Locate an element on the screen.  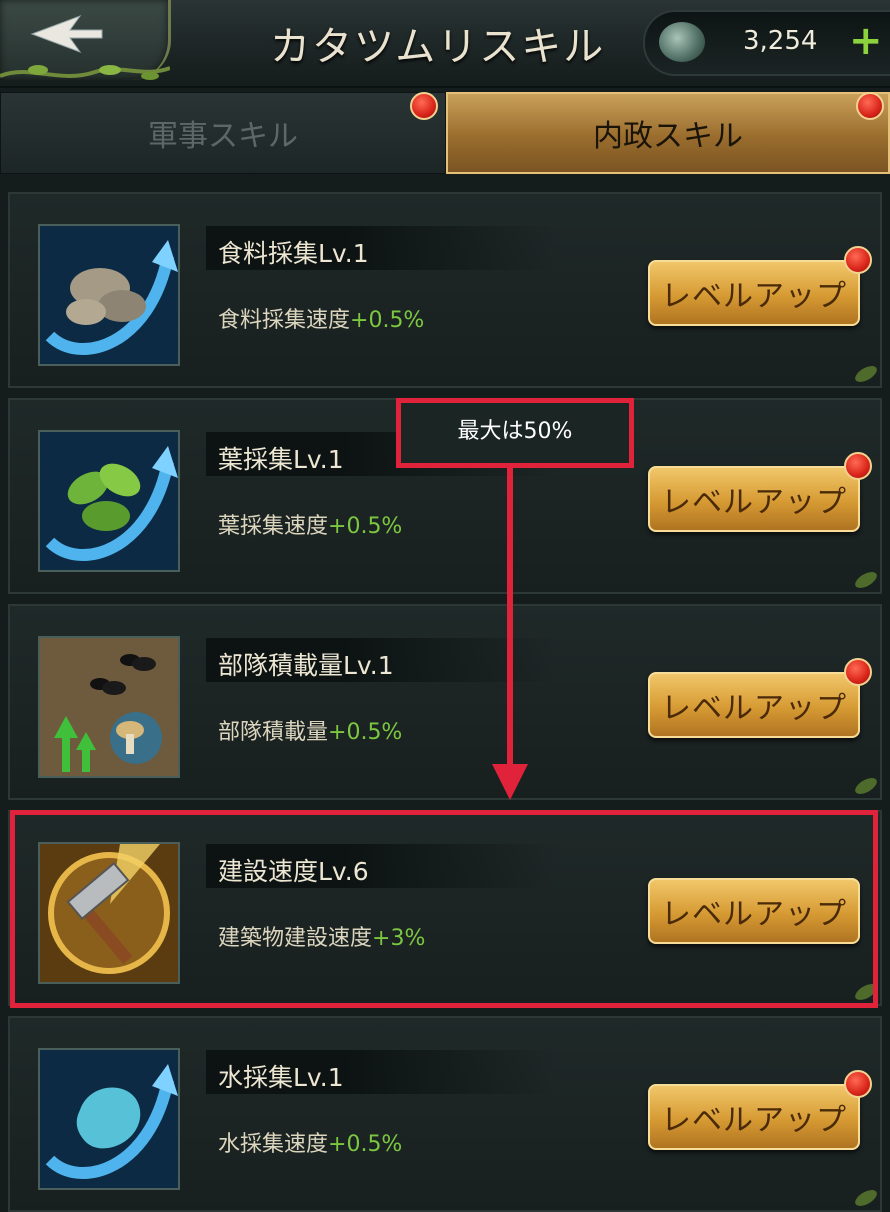
vine-decoration-icon is located at coordinates (85, 72).